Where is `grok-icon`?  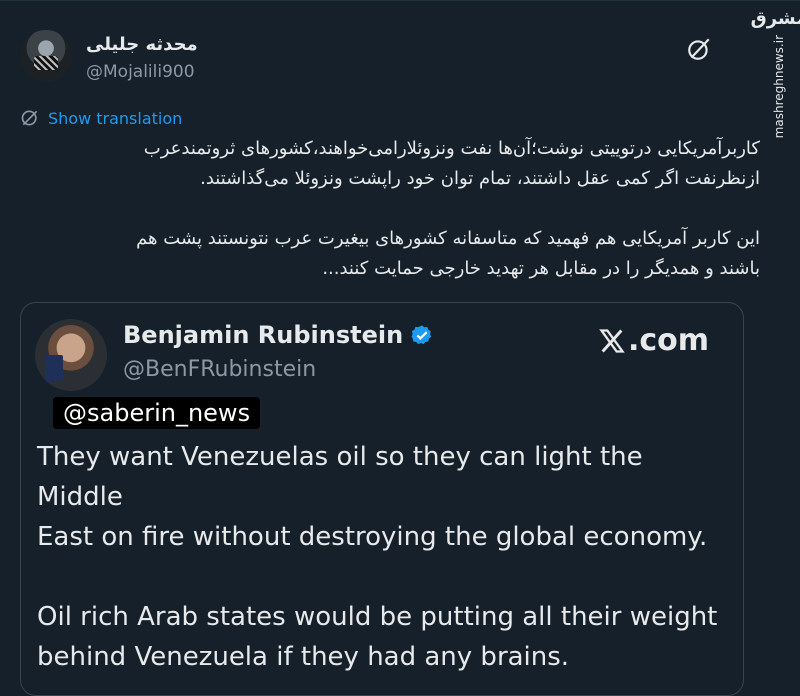
grok-icon is located at coordinates (699, 49).